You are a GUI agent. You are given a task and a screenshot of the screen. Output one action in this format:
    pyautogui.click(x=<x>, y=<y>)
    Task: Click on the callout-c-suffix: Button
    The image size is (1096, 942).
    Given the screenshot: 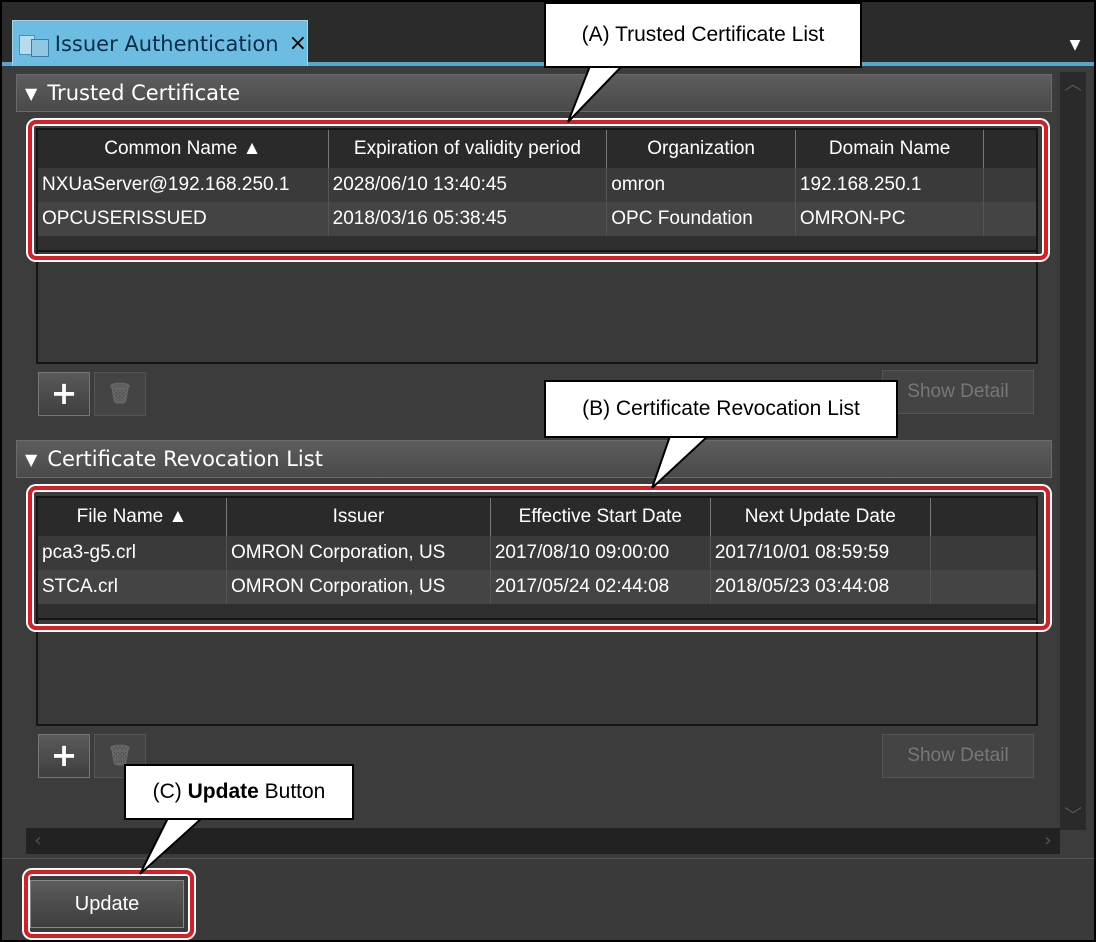 What is the action you would take?
    pyautogui.click(x=292, y=791)
    